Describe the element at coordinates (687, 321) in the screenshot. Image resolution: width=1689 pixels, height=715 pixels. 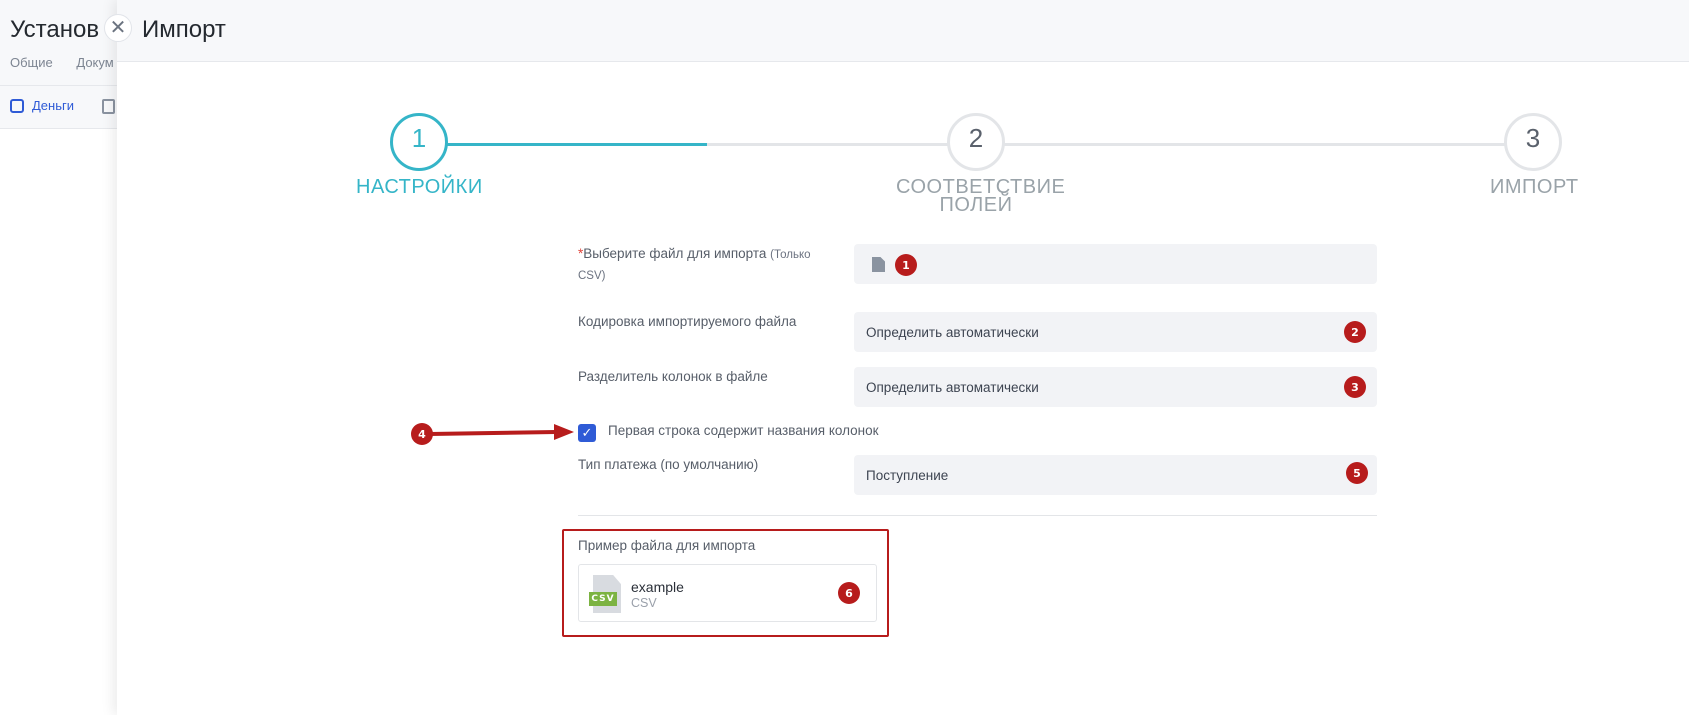
I see `encoding-field-label: Кодировка импортируемого файла` at that location.